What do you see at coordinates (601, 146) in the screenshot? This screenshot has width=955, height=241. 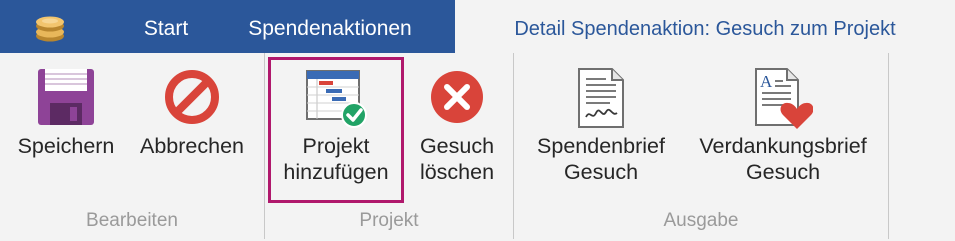 I see `spendenbrief-label-line1: Spendenbrief` at bounding box center [601, 146].